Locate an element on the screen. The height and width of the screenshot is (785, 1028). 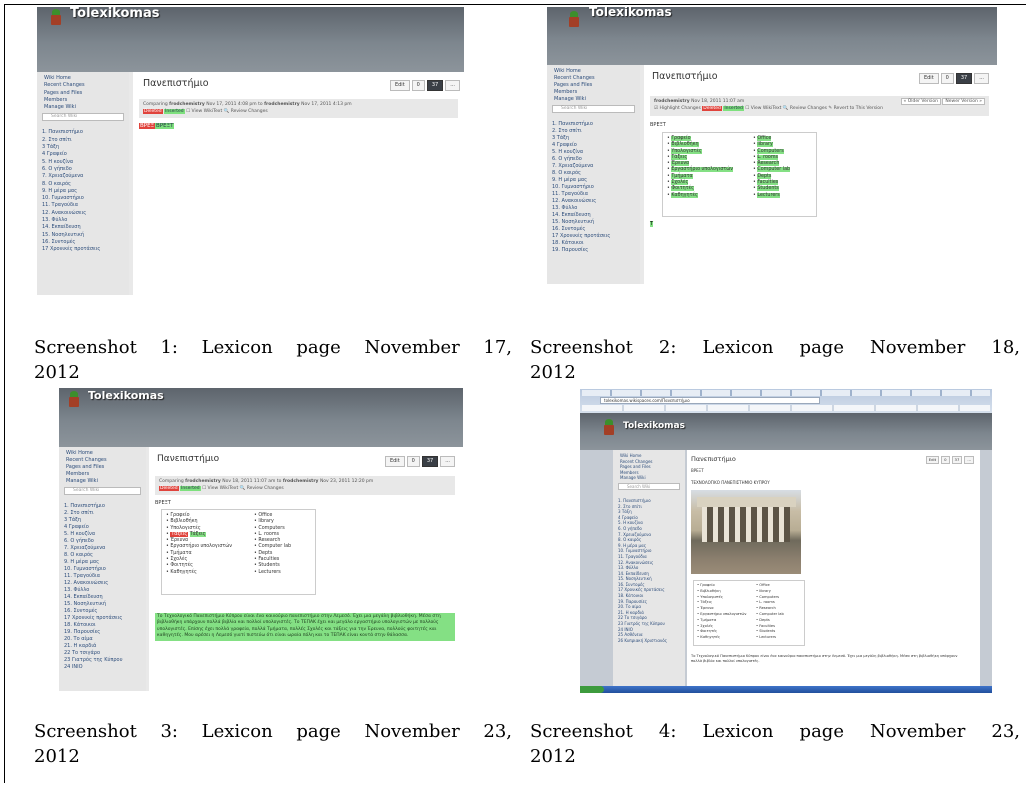
nav-pages-files: Pages and Files is located at coordinates (86, 93).